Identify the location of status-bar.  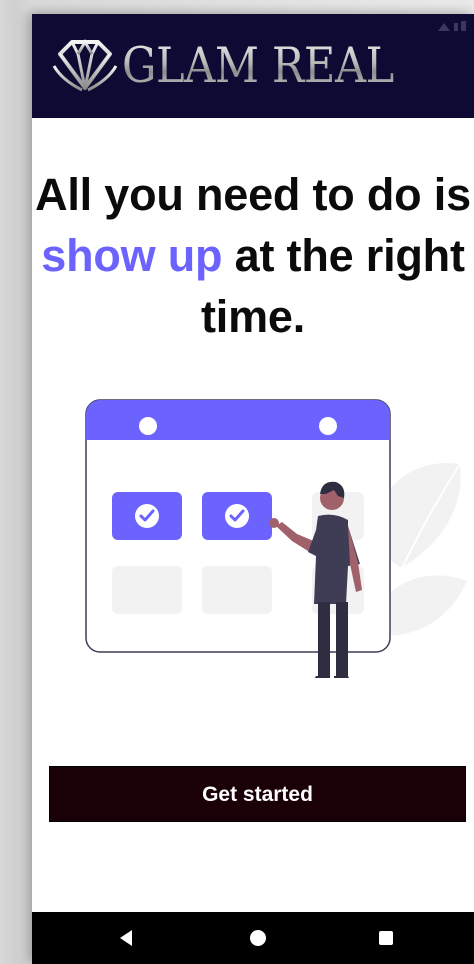
(253, 26).